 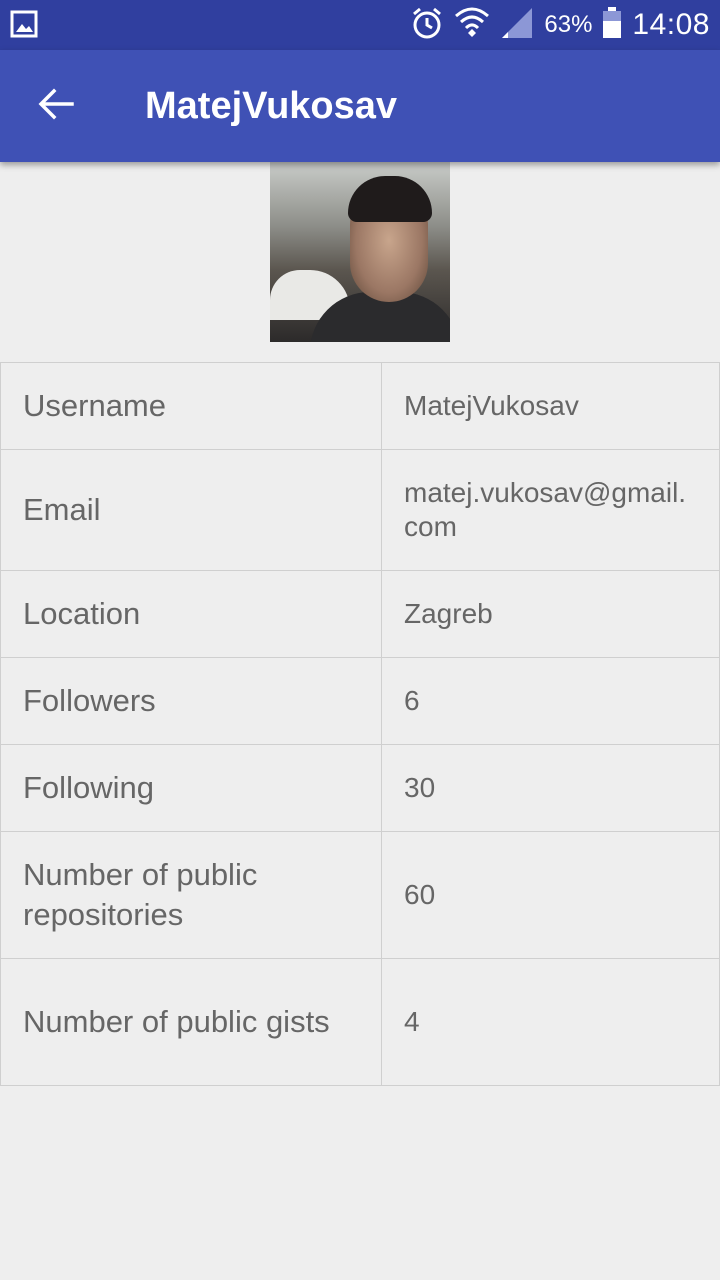 I want to click on row-value: Zagreb, so click(x=550, y=614).